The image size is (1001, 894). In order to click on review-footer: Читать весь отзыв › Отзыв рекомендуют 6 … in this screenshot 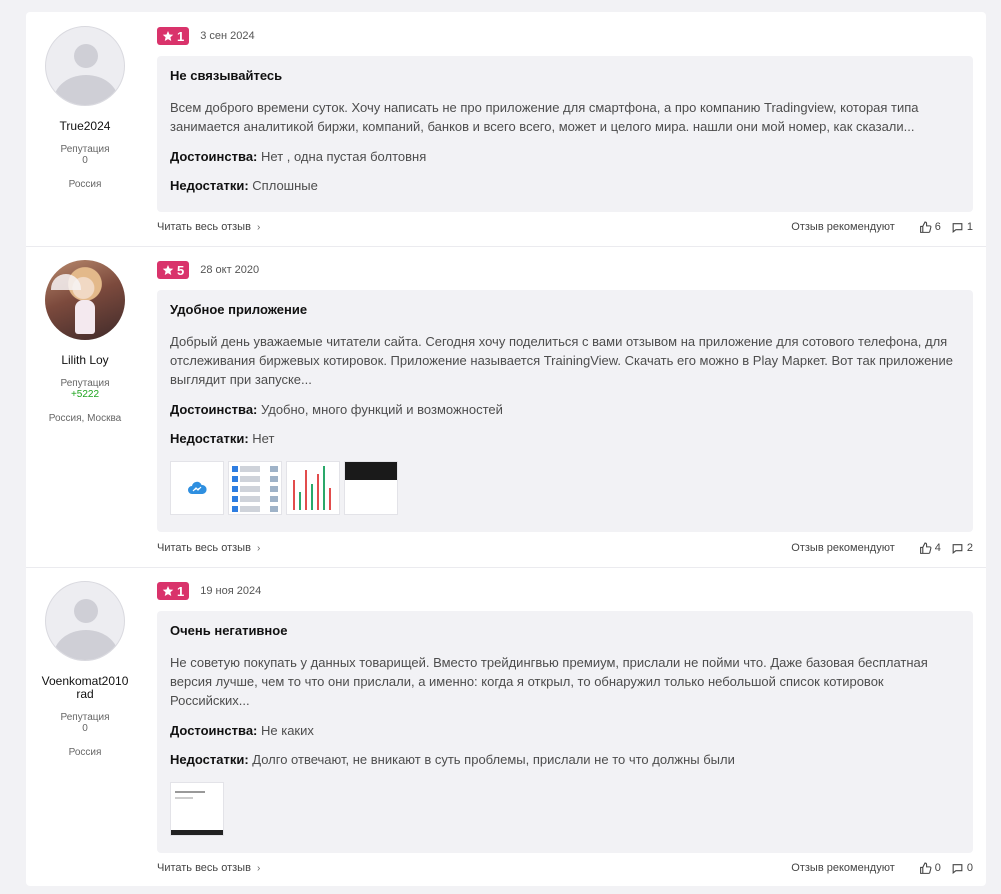, I will do `click(565, 227)`.